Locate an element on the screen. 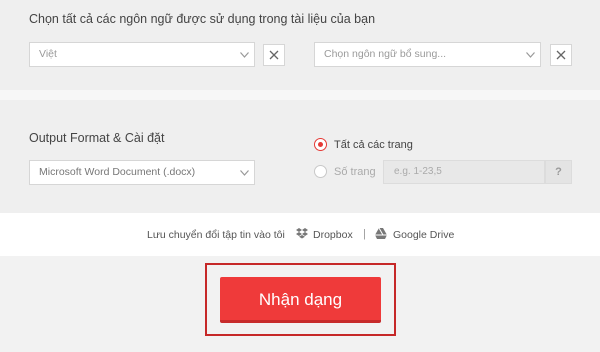  dropbox-icon is located at coordinates (302, 233).